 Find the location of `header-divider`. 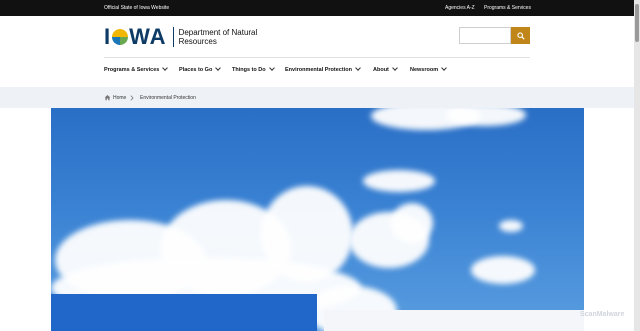

header-divider is located at coordinates (317, 57).